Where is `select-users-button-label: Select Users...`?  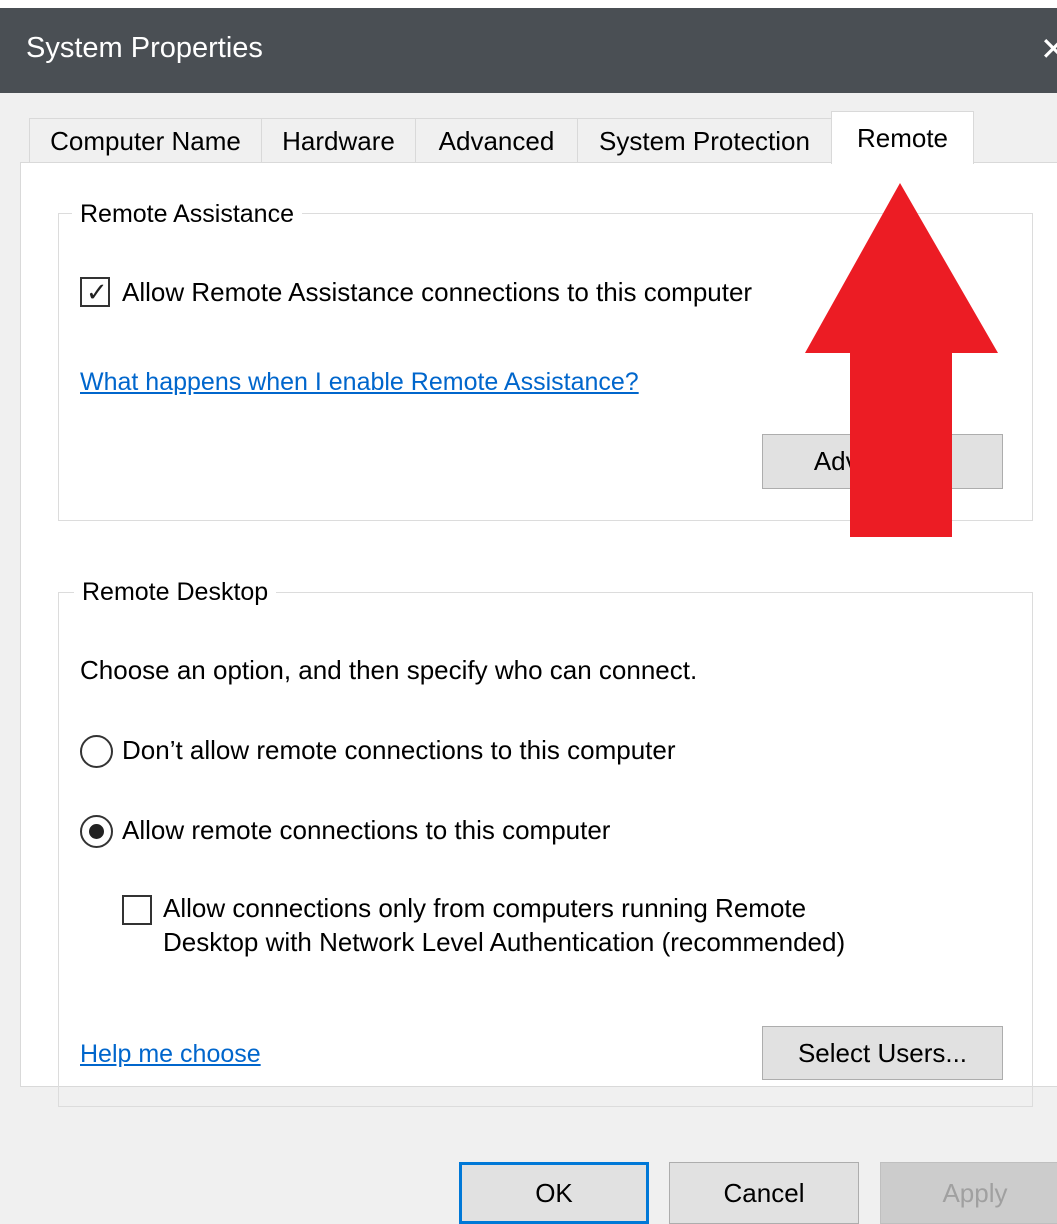
select-users-button-label: Select Users... is located at coordinates (882, 1052).